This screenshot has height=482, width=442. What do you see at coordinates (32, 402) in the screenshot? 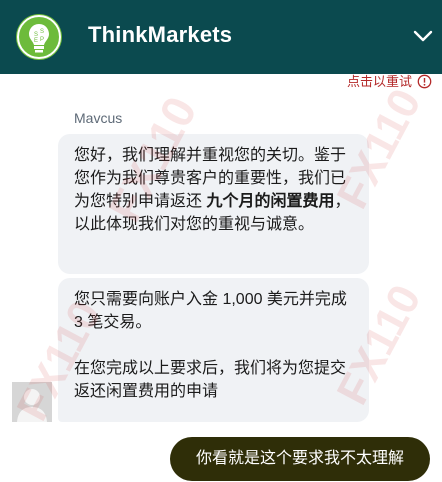
I see `avatar` at bounding box center [32, 402].